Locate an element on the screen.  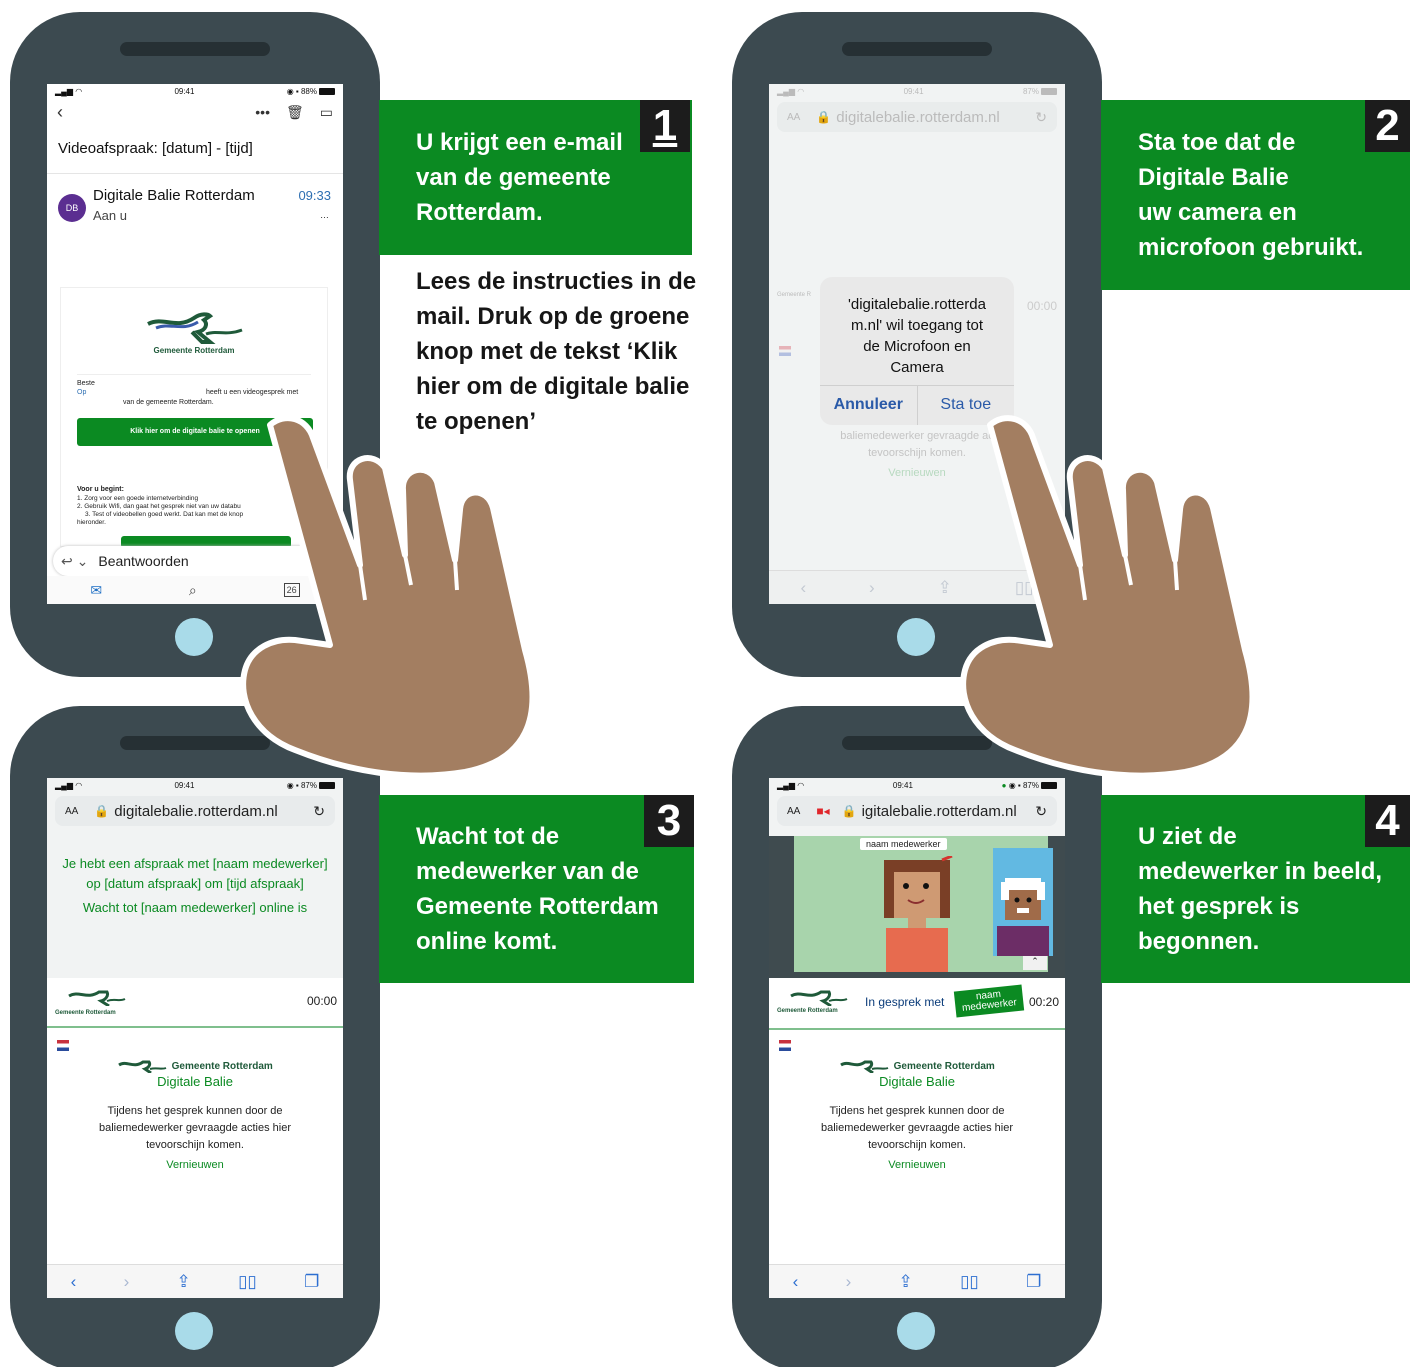
sent-time: 09:33 is located at coordinates (314, 195).